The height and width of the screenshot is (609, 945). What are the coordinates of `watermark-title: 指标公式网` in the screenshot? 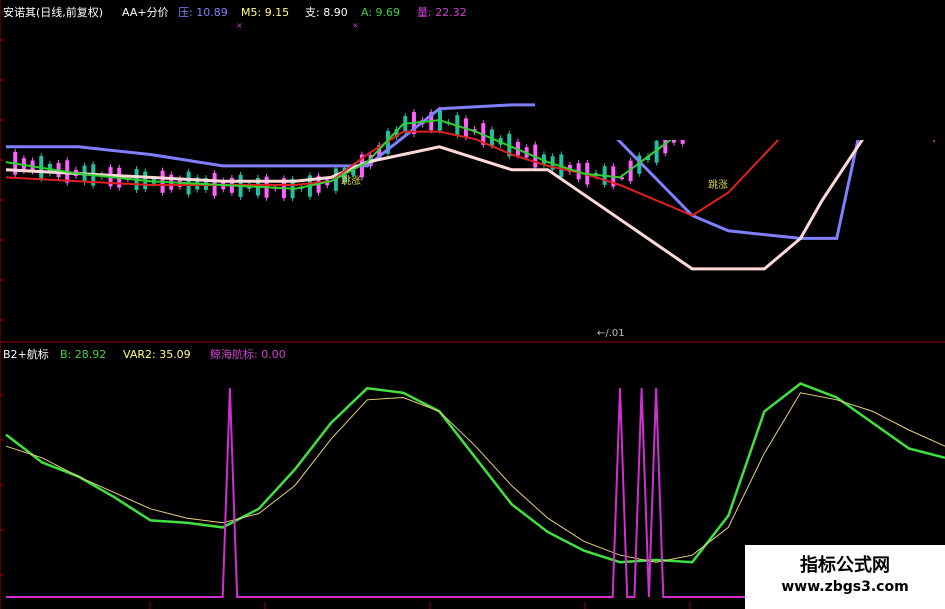 It's located at (845, 565).